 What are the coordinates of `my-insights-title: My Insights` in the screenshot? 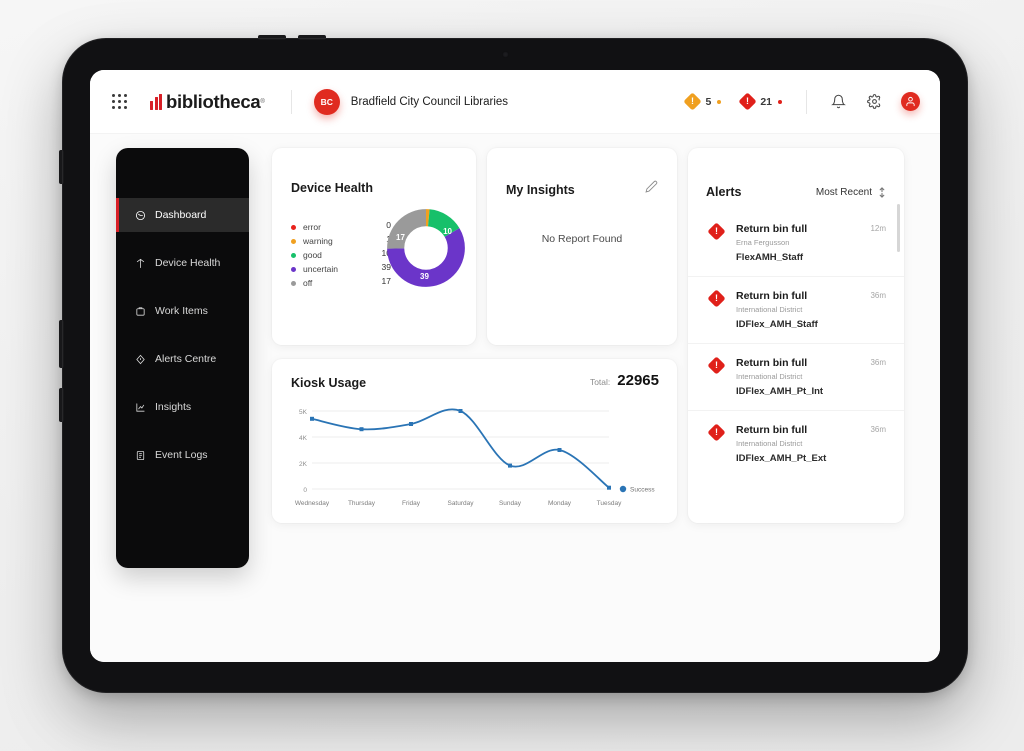 It's located at (540, 190).